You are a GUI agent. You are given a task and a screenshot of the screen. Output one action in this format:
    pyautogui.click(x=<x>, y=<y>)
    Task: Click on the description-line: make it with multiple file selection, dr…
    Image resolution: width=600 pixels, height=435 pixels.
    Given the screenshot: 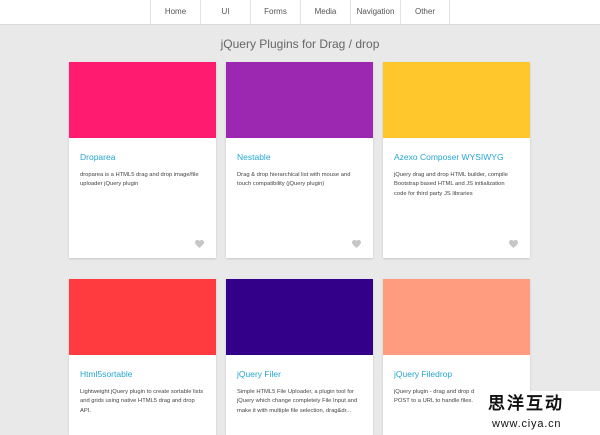 What is the action you would take?
    pyautogui.click(x=294, y=410)
    